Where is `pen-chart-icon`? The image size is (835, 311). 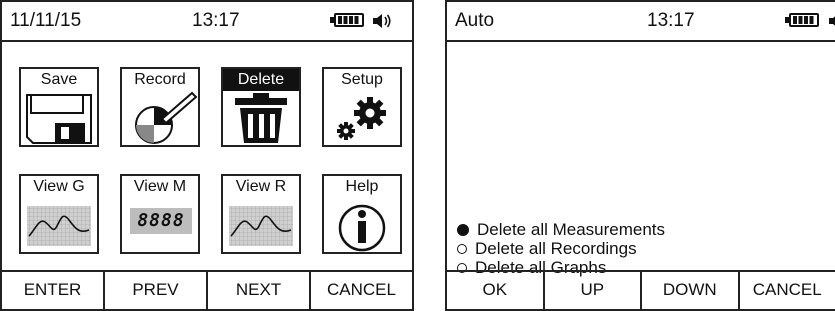 pen-chart-icon is located at coordinates (166, 117).